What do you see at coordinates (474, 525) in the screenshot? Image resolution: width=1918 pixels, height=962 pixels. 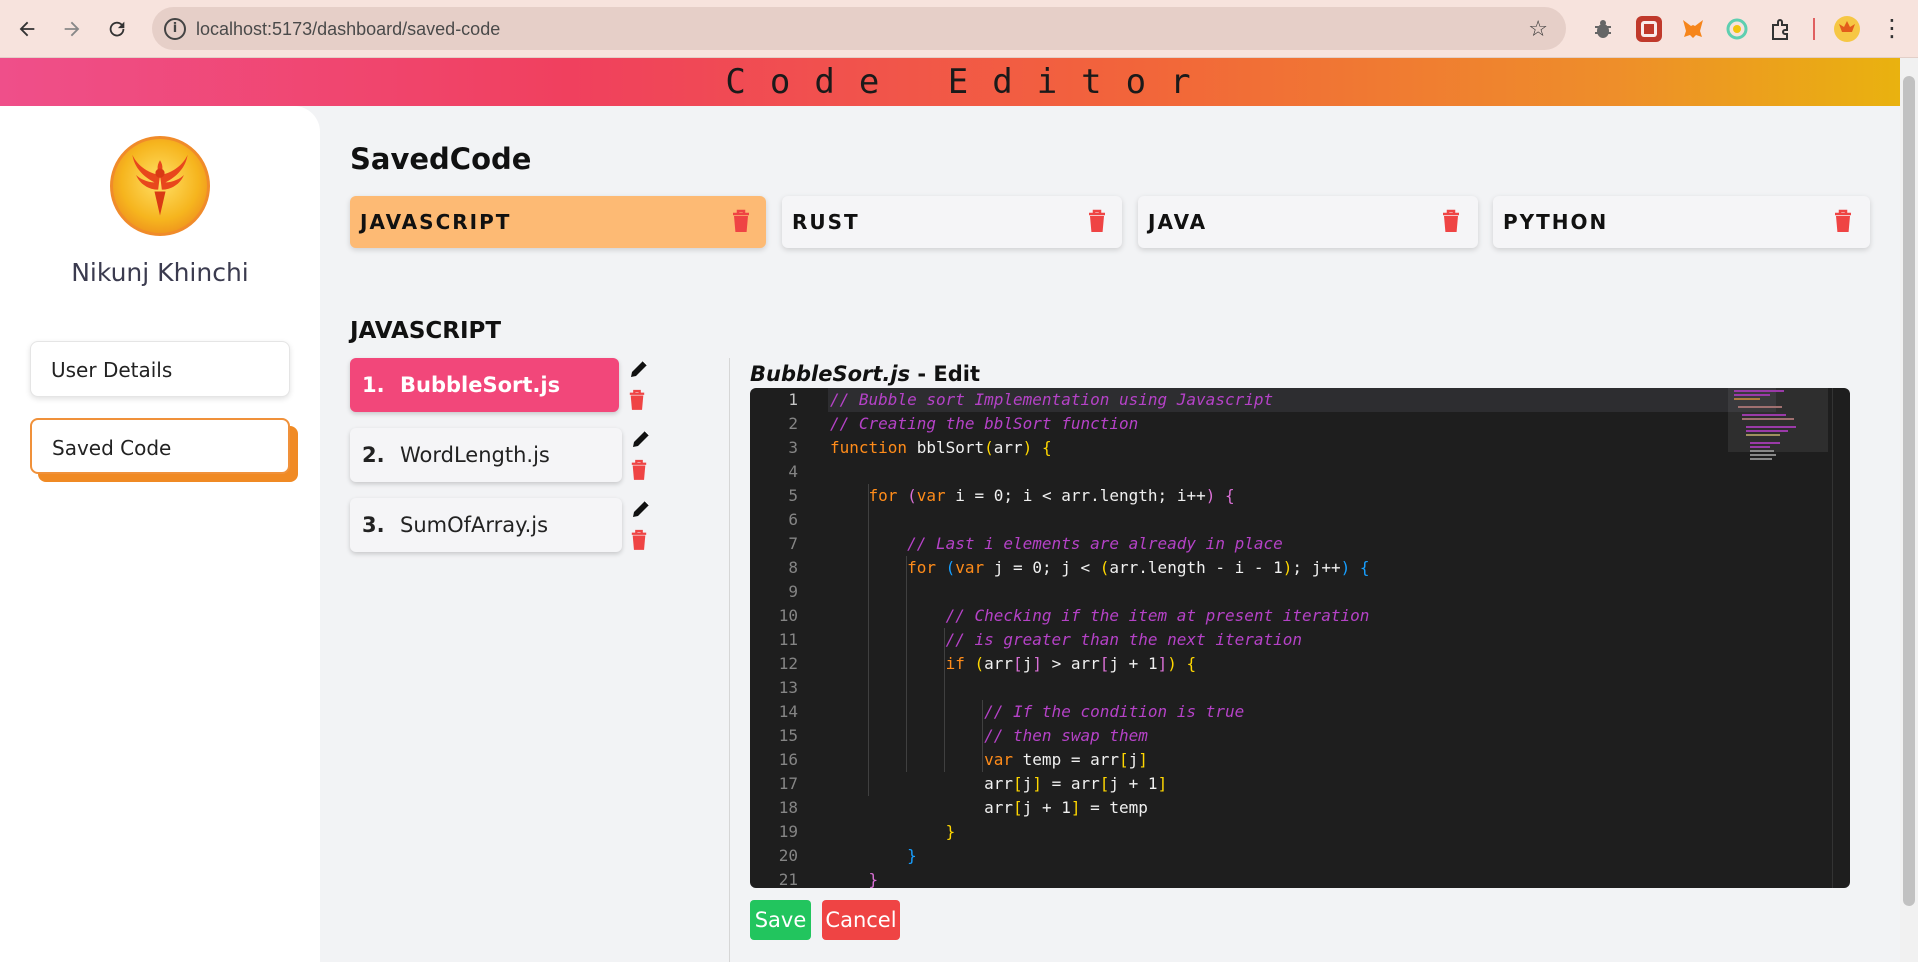 I see `file-name: SumOfArray.js` at bounding box center [474, 525].